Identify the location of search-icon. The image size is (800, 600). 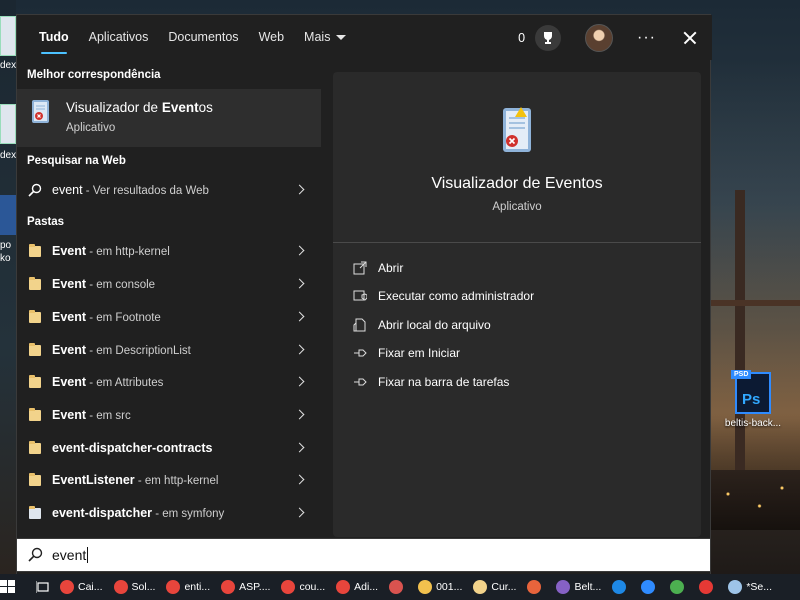
(35, 554).